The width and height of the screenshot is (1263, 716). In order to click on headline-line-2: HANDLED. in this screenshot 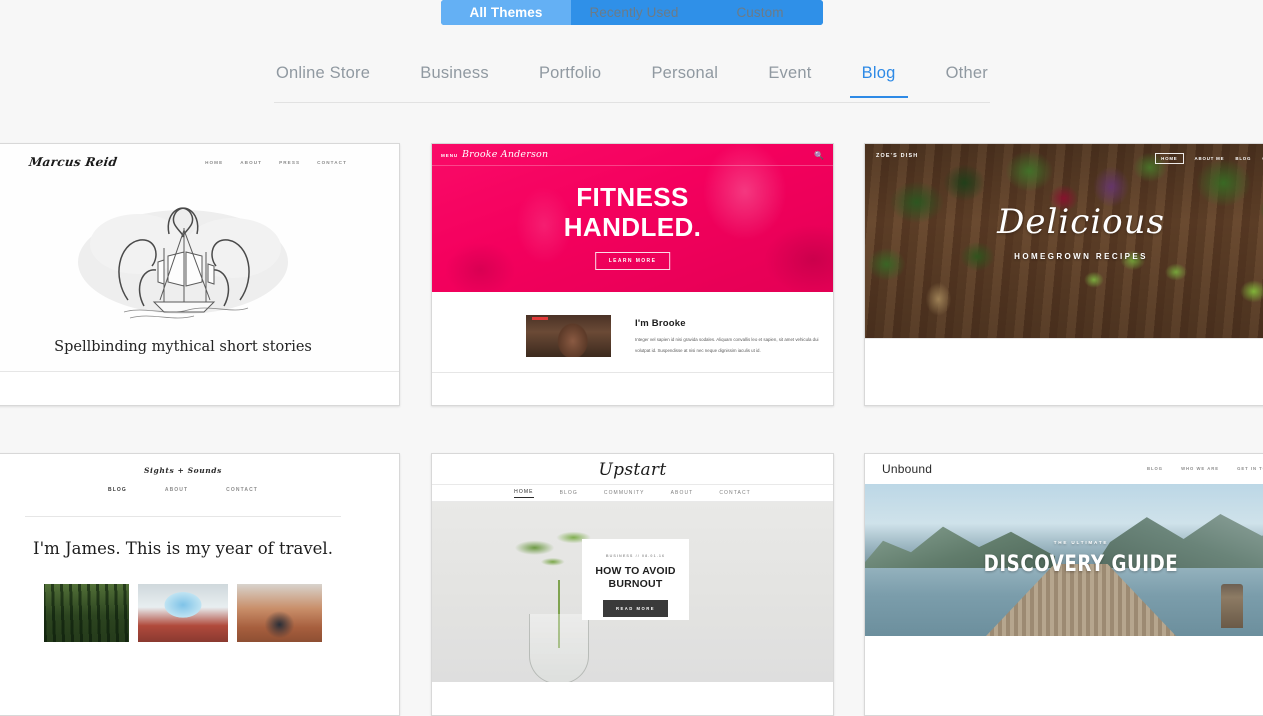, I will do `click(632, 227)`.